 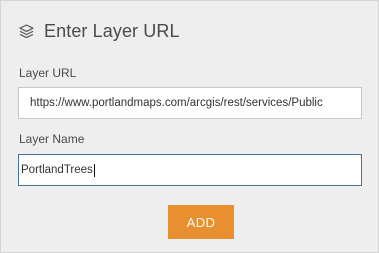 I want to click on add-button: ADD, so click(x=201, y=222).